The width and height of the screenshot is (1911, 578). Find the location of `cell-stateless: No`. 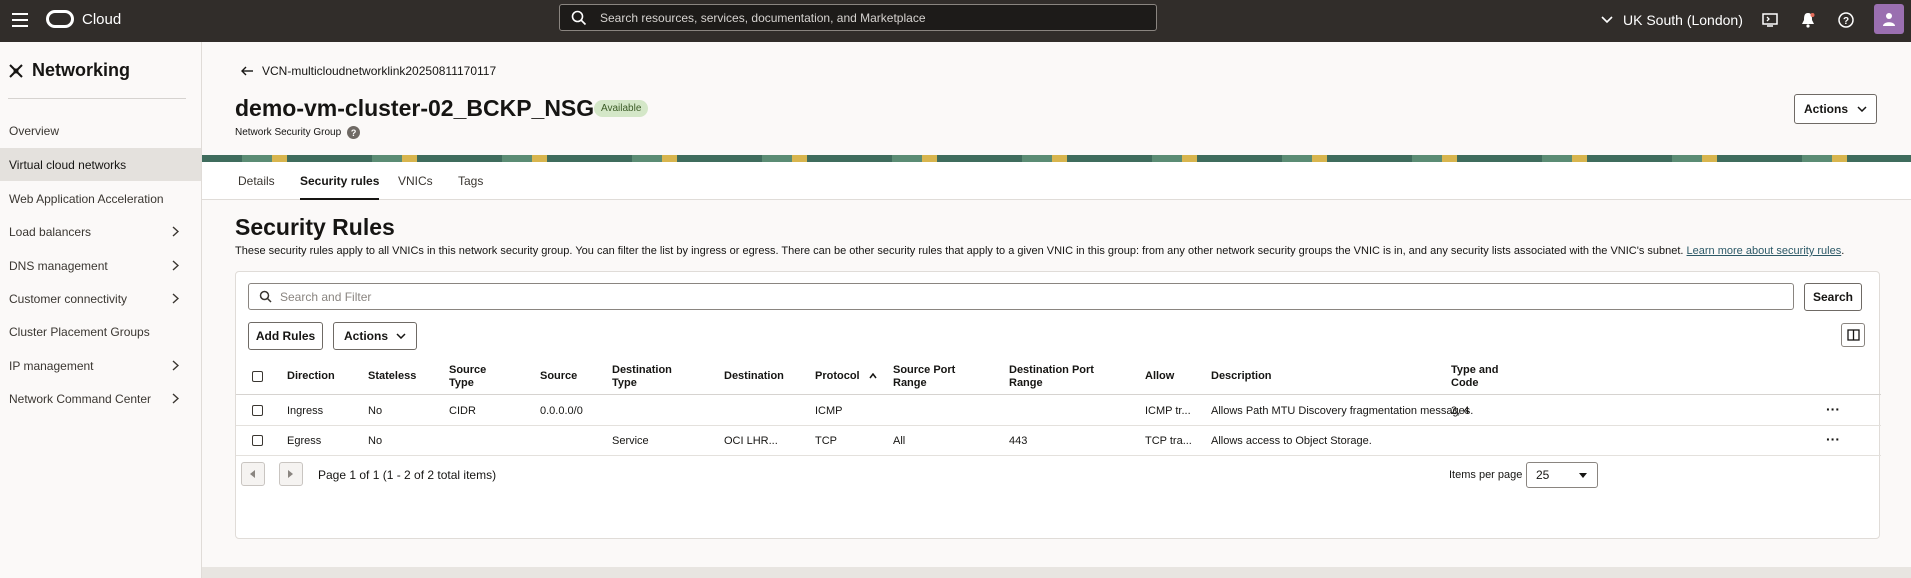

cell-stateless: No is located at coordinates (375, 441).